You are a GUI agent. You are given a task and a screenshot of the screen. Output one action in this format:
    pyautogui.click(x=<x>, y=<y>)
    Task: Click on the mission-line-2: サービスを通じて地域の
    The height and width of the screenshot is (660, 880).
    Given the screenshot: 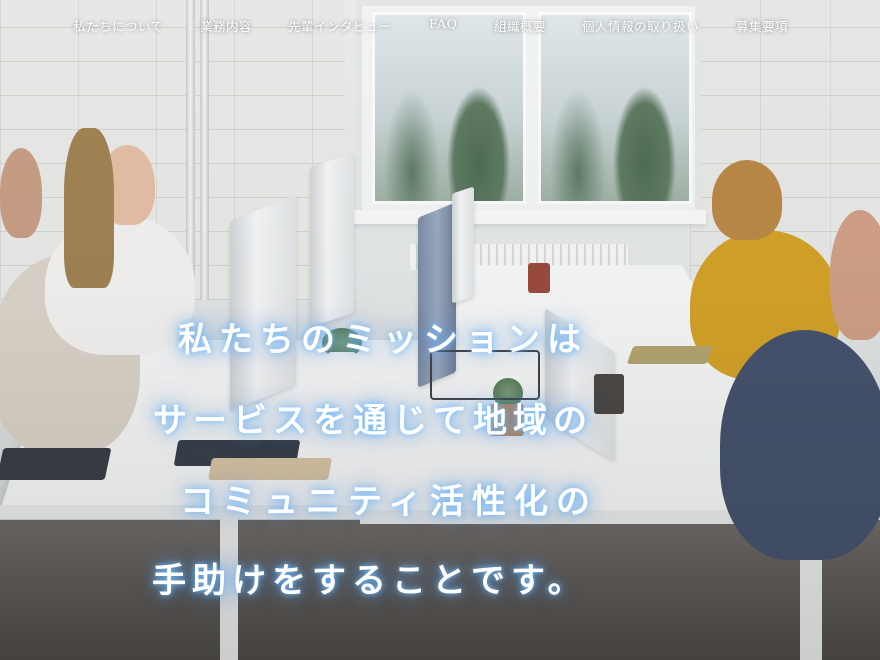 What is the action you would take?
    pyautogui.click(x=373, y=421)
    